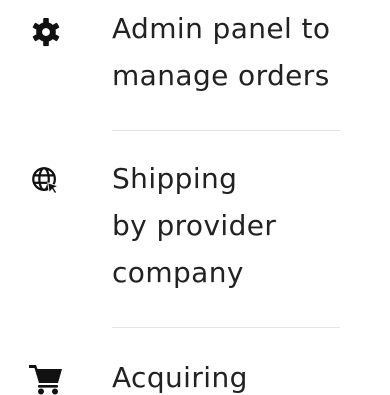  Describe the element at coordinates (46, 378) in the screenshot. I see `cart-icon` at that location.